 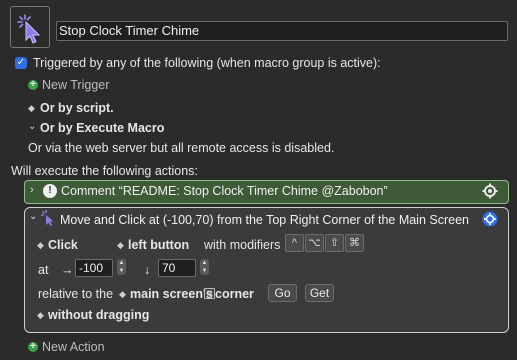 I want to click on mouse-button-select: left button, so click(x=158, y=245).